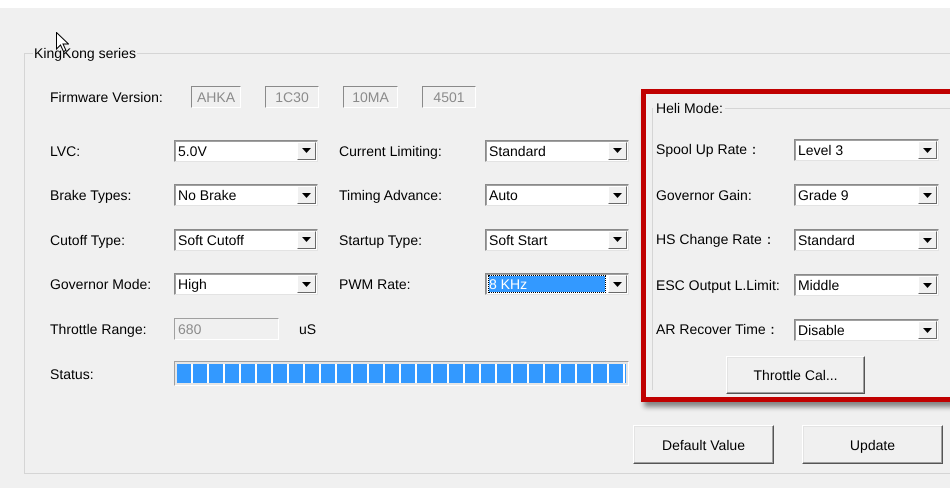 Image resolution: width=950 pixels, height=488 pixels. Describe the element at coordinates (716, 240) in the screenshot. I see `field-label: HS Change Rate：` at that location.